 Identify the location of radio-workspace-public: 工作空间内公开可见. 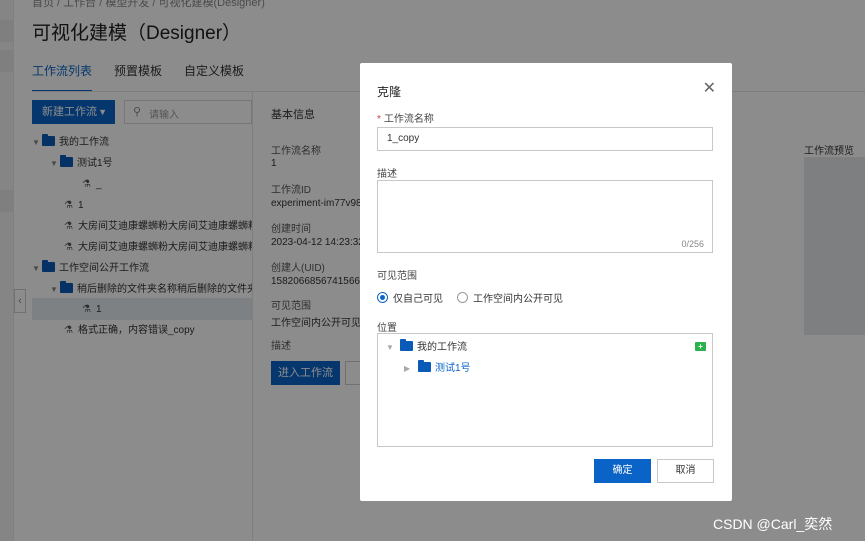
(510, 297).